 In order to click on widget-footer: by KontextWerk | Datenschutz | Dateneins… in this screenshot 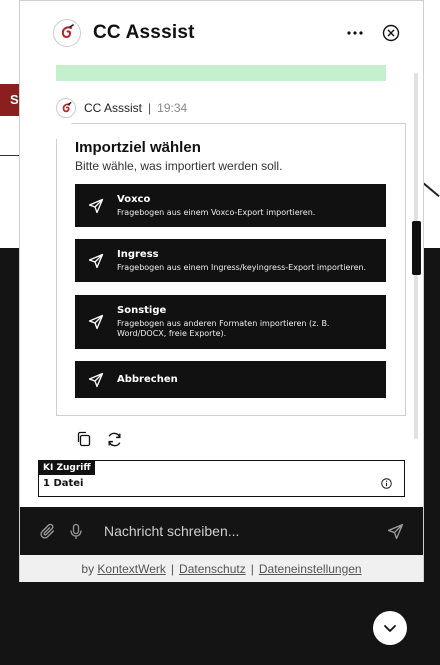, I will do `click(221, 568)`.